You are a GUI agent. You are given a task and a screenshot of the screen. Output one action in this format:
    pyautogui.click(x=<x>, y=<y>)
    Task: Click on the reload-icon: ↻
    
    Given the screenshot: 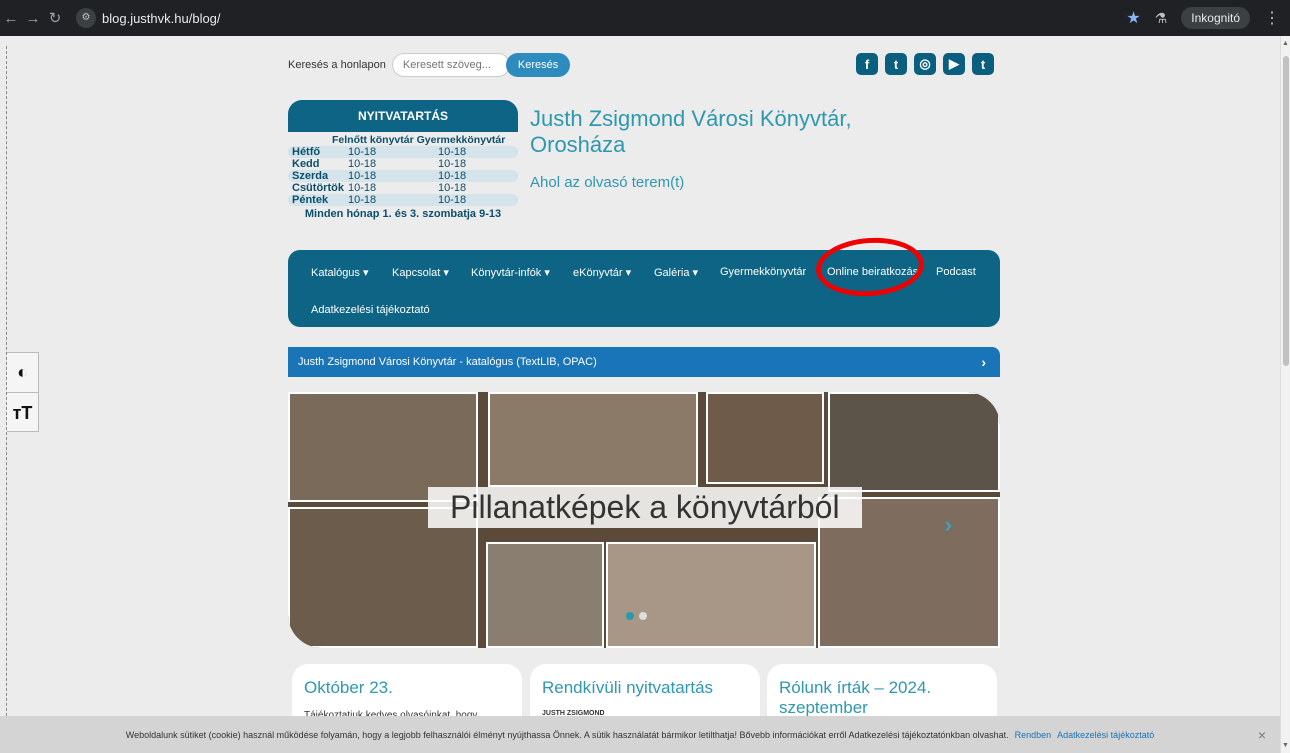 What is the action you would take?
    pyautogui.click(x=55, y=18)
    